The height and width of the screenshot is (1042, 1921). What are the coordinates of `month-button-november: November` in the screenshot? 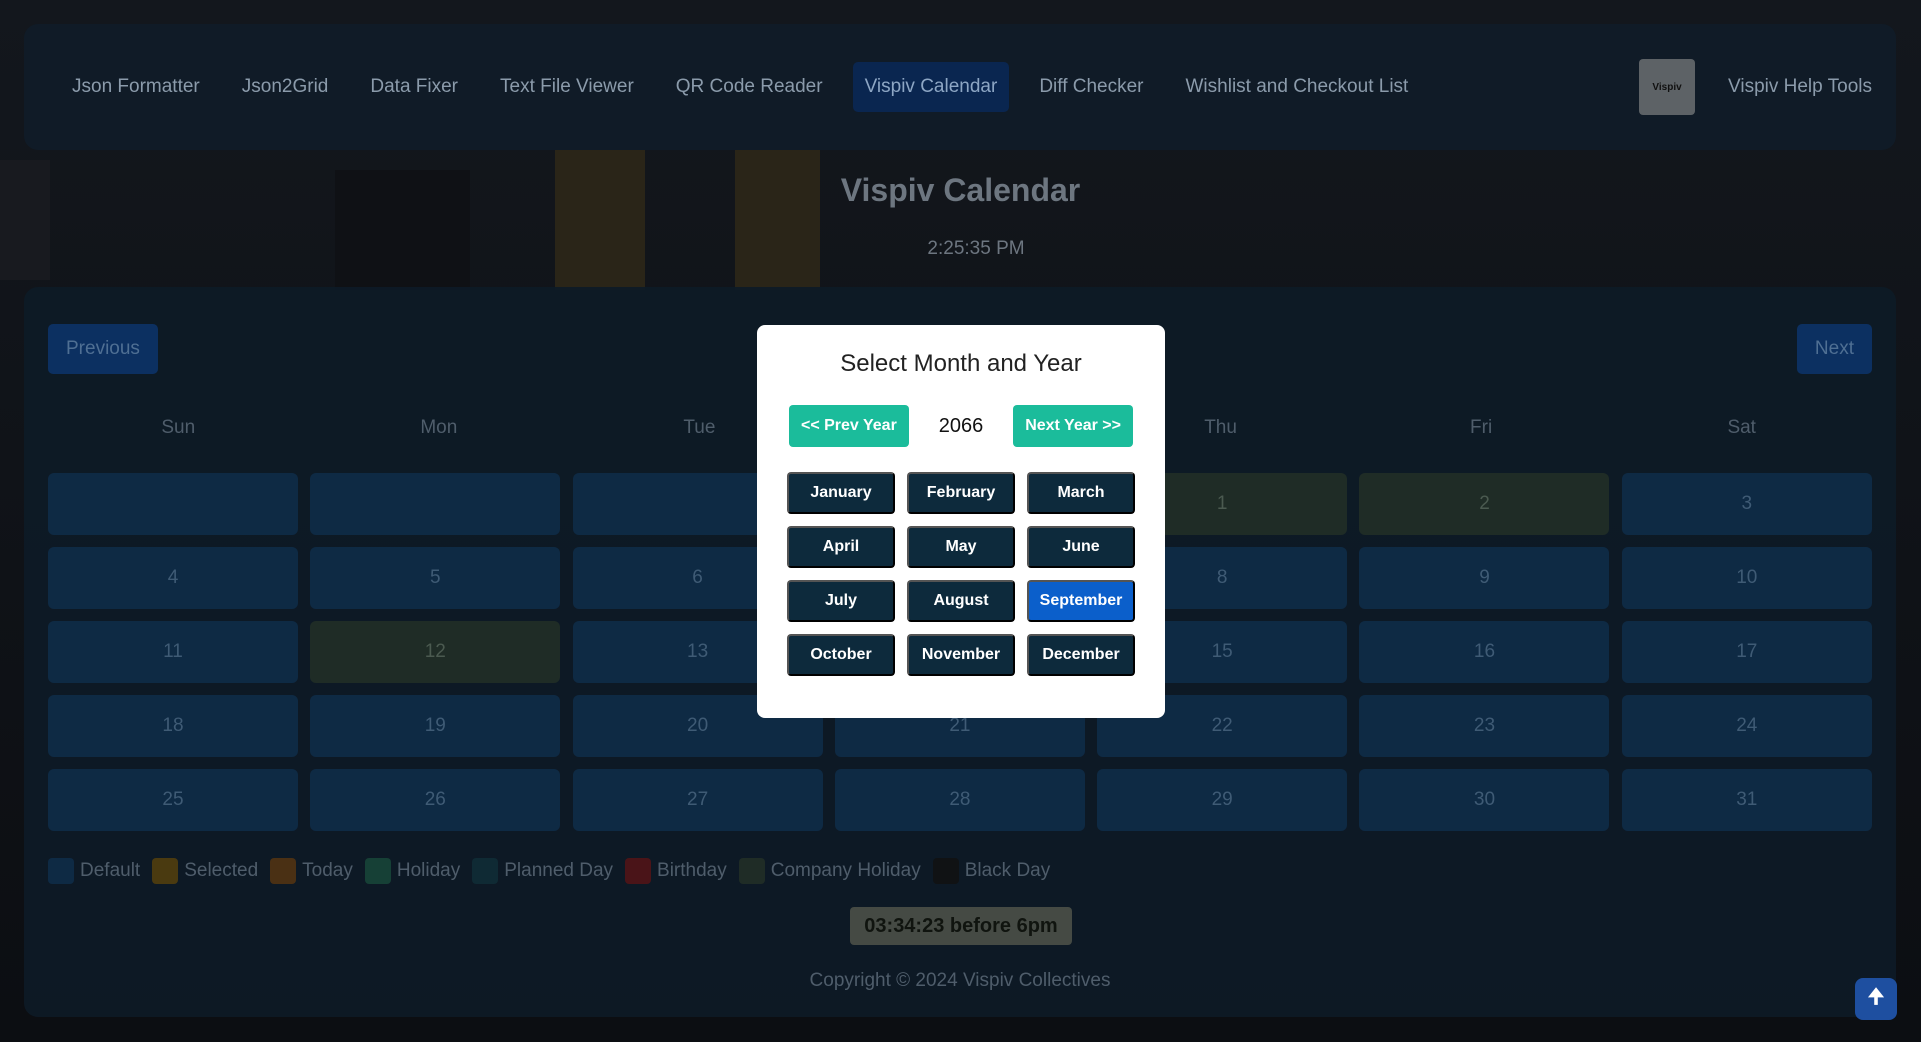 It's located at (961, 655).